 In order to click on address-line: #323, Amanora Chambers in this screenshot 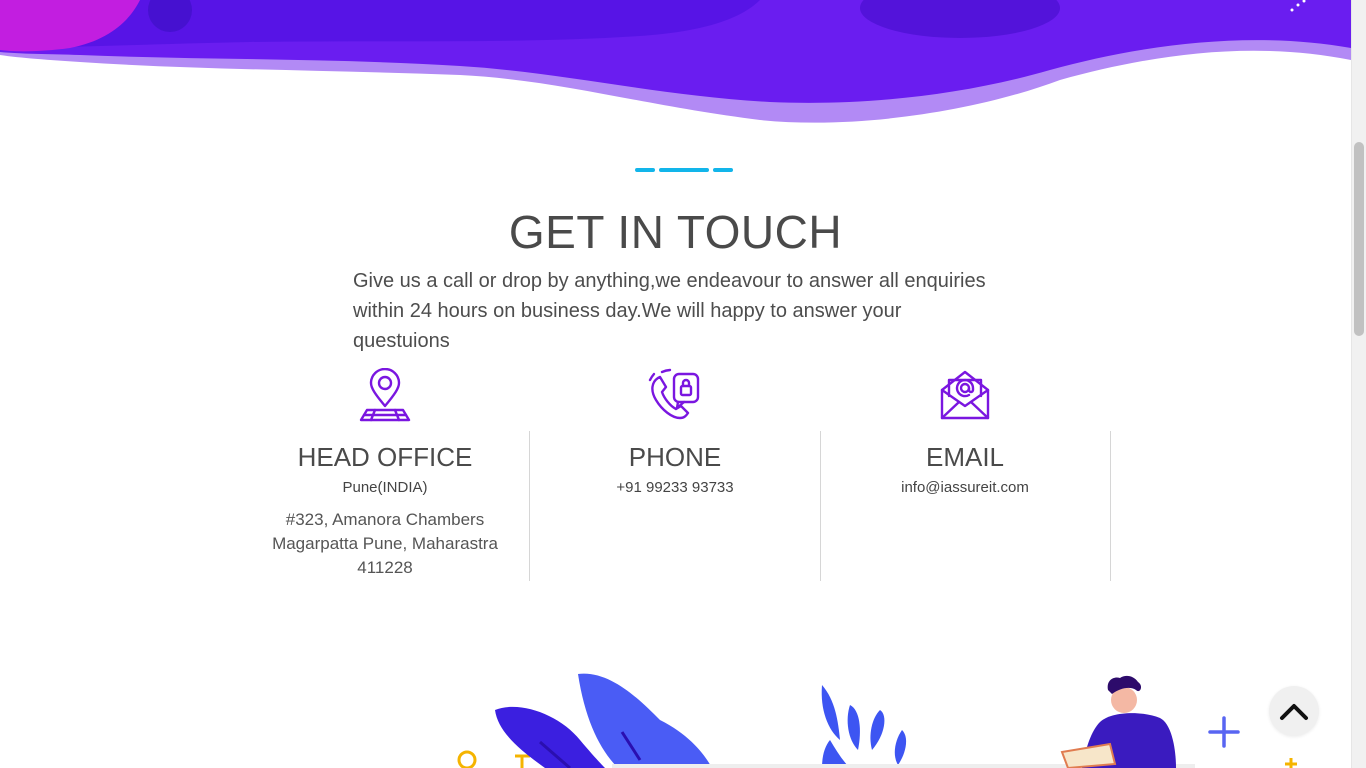, I will do `click(385, 519)`.